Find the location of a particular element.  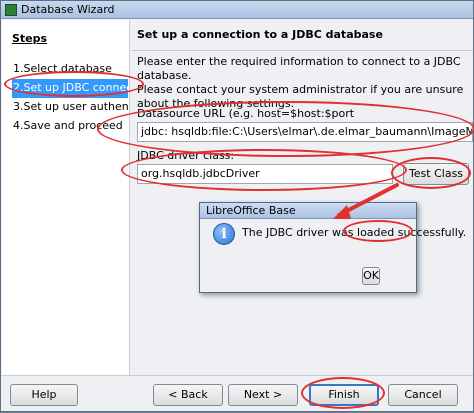

steps-heading: Steps is located at coordinates (30, 38).